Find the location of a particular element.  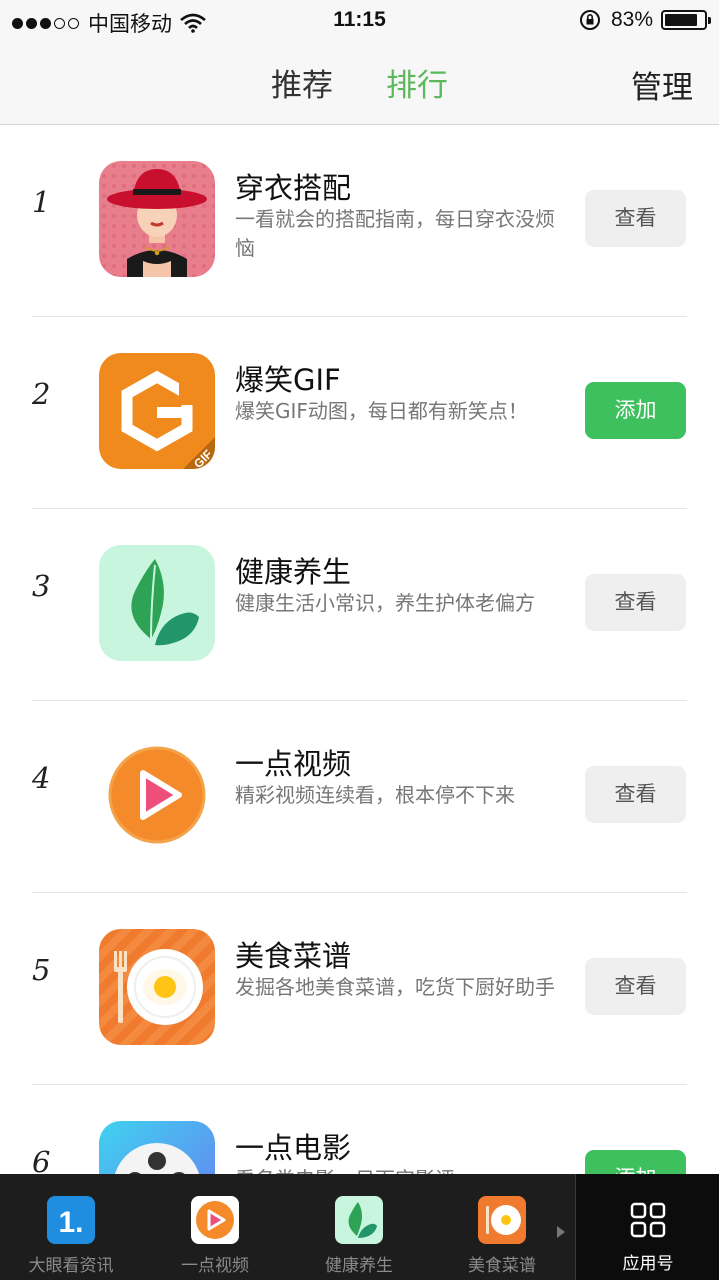

svg-text: 1. is located at coordinates (70, 1222).